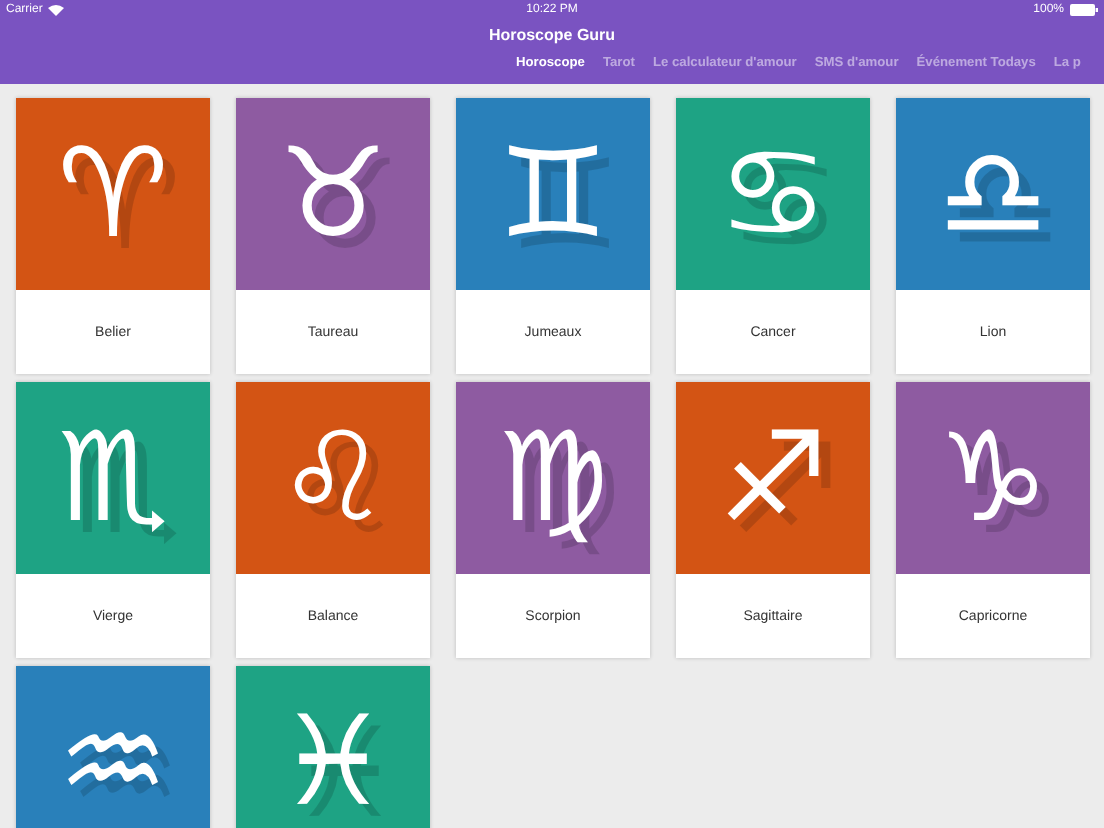 The width and height of the screenshot is (1104, 828). I want to click on zodiac-symbol: ♎, so click(993, 194).